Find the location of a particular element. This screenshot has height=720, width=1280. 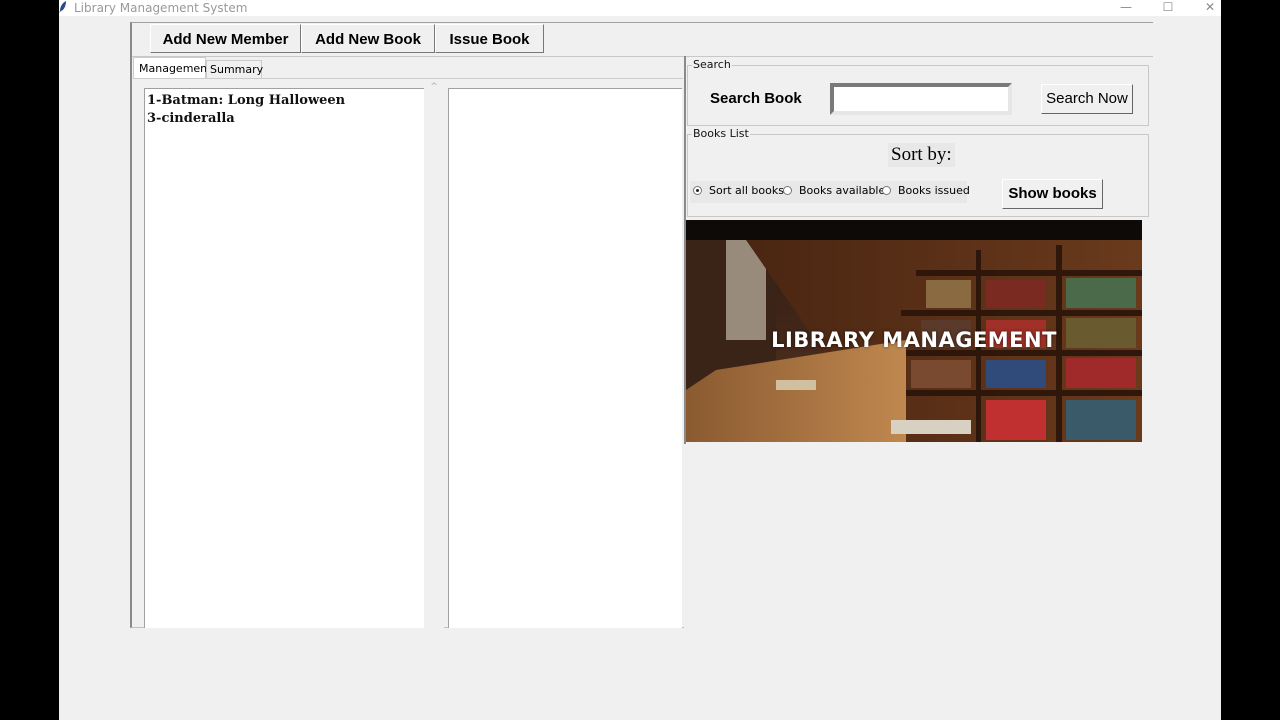

radio-label-available: Books available is located at coordinates (842, 190).